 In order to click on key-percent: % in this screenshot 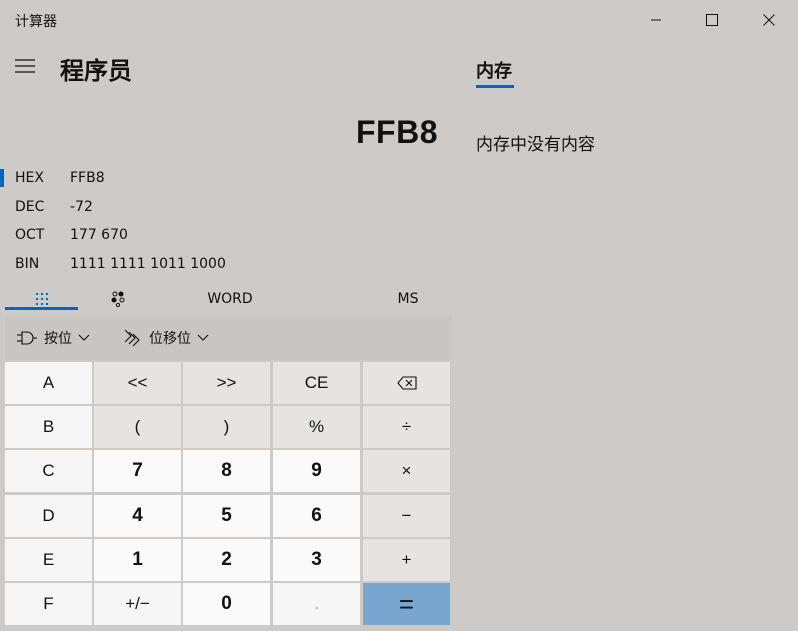, I will do `click(316, 427)`.